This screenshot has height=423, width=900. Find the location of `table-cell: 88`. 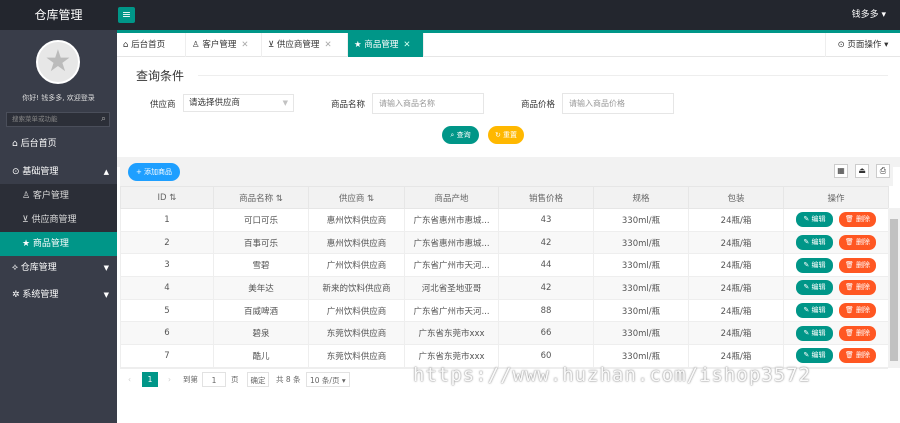

table-cell: 88 is located at coordinates (546, 310).